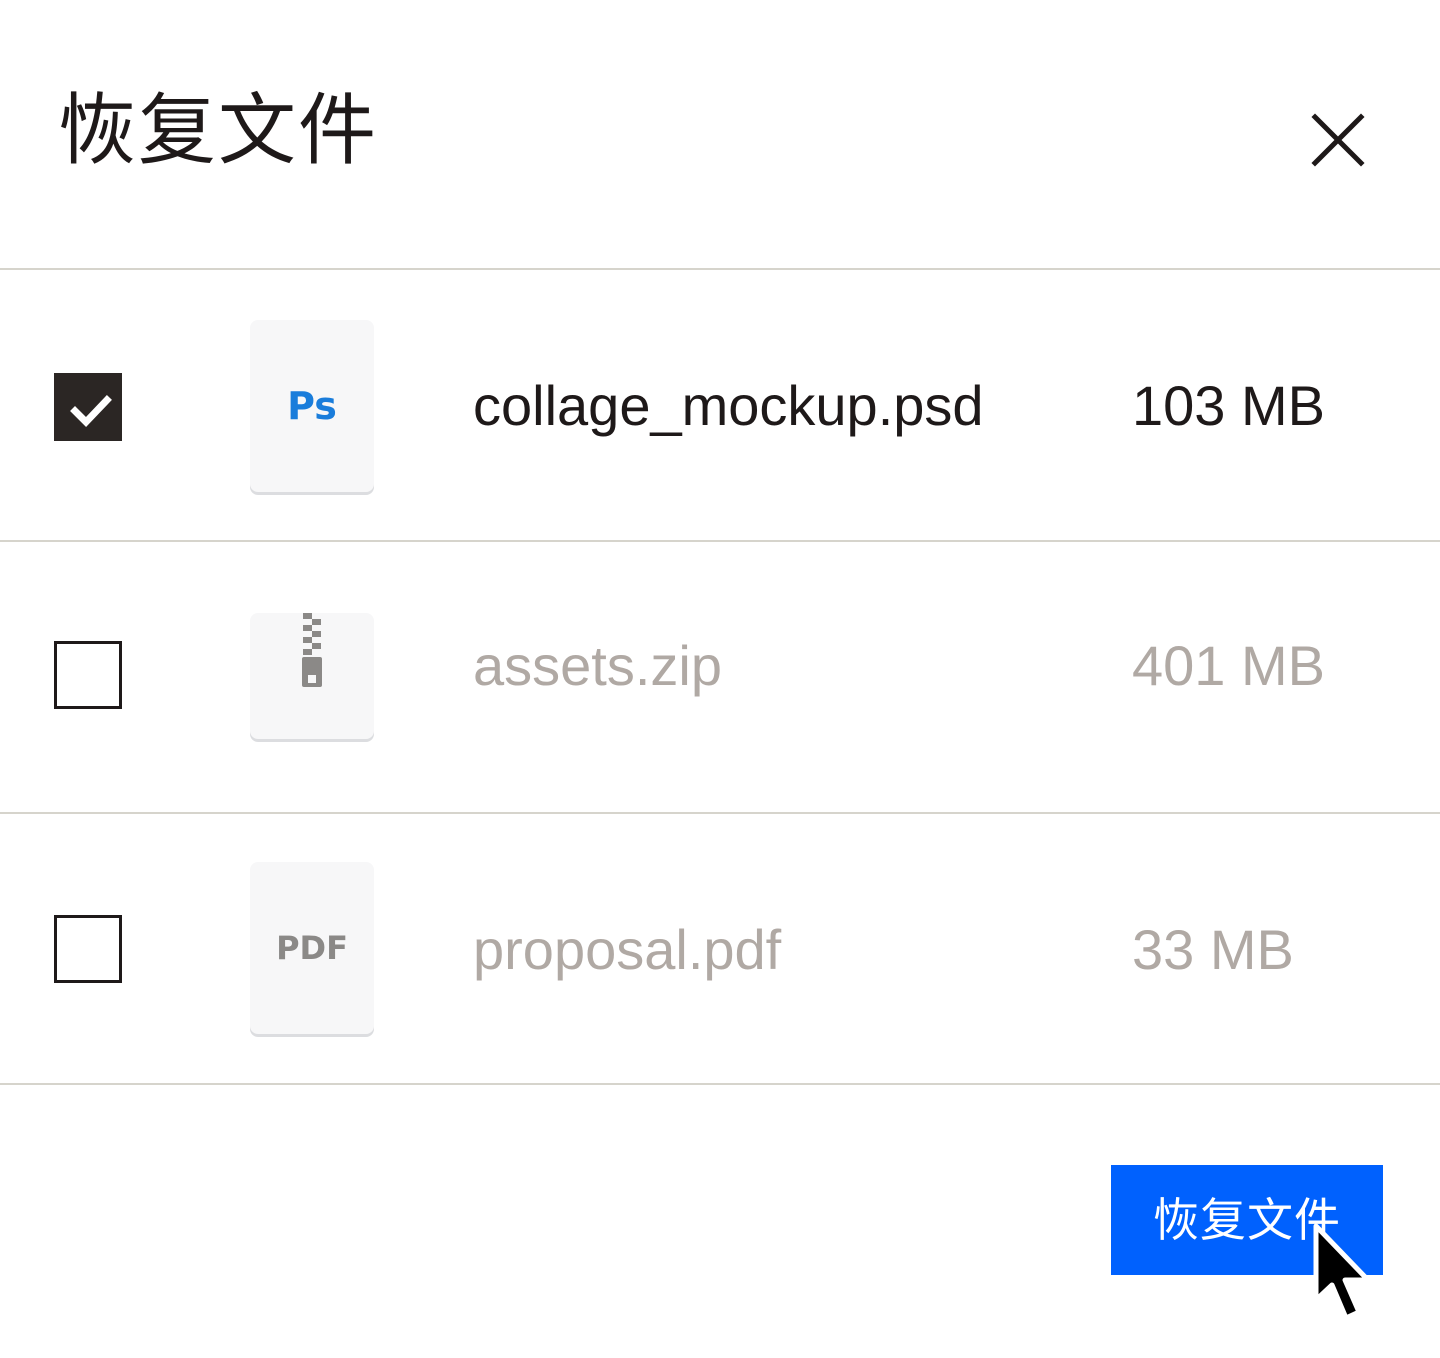 This screenshot has height=1358, width=1440. What do you see at coordinates (720, 1084) in the screenshot?
I see `divider` at bounding box center [720, 1084].